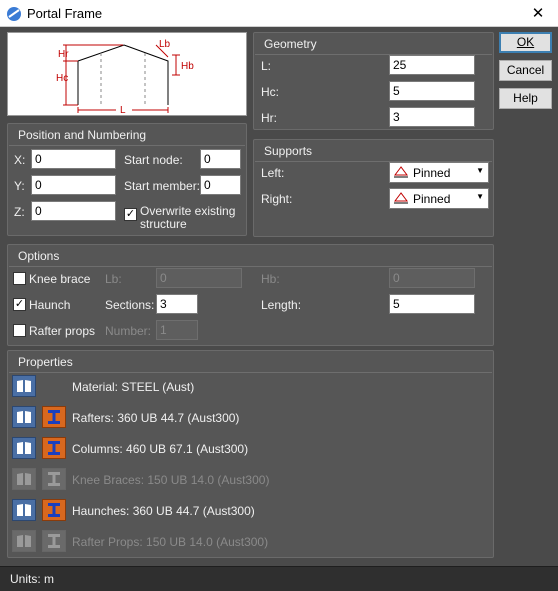  I want to click on rafter-props-checkbox, so click(19, 330).